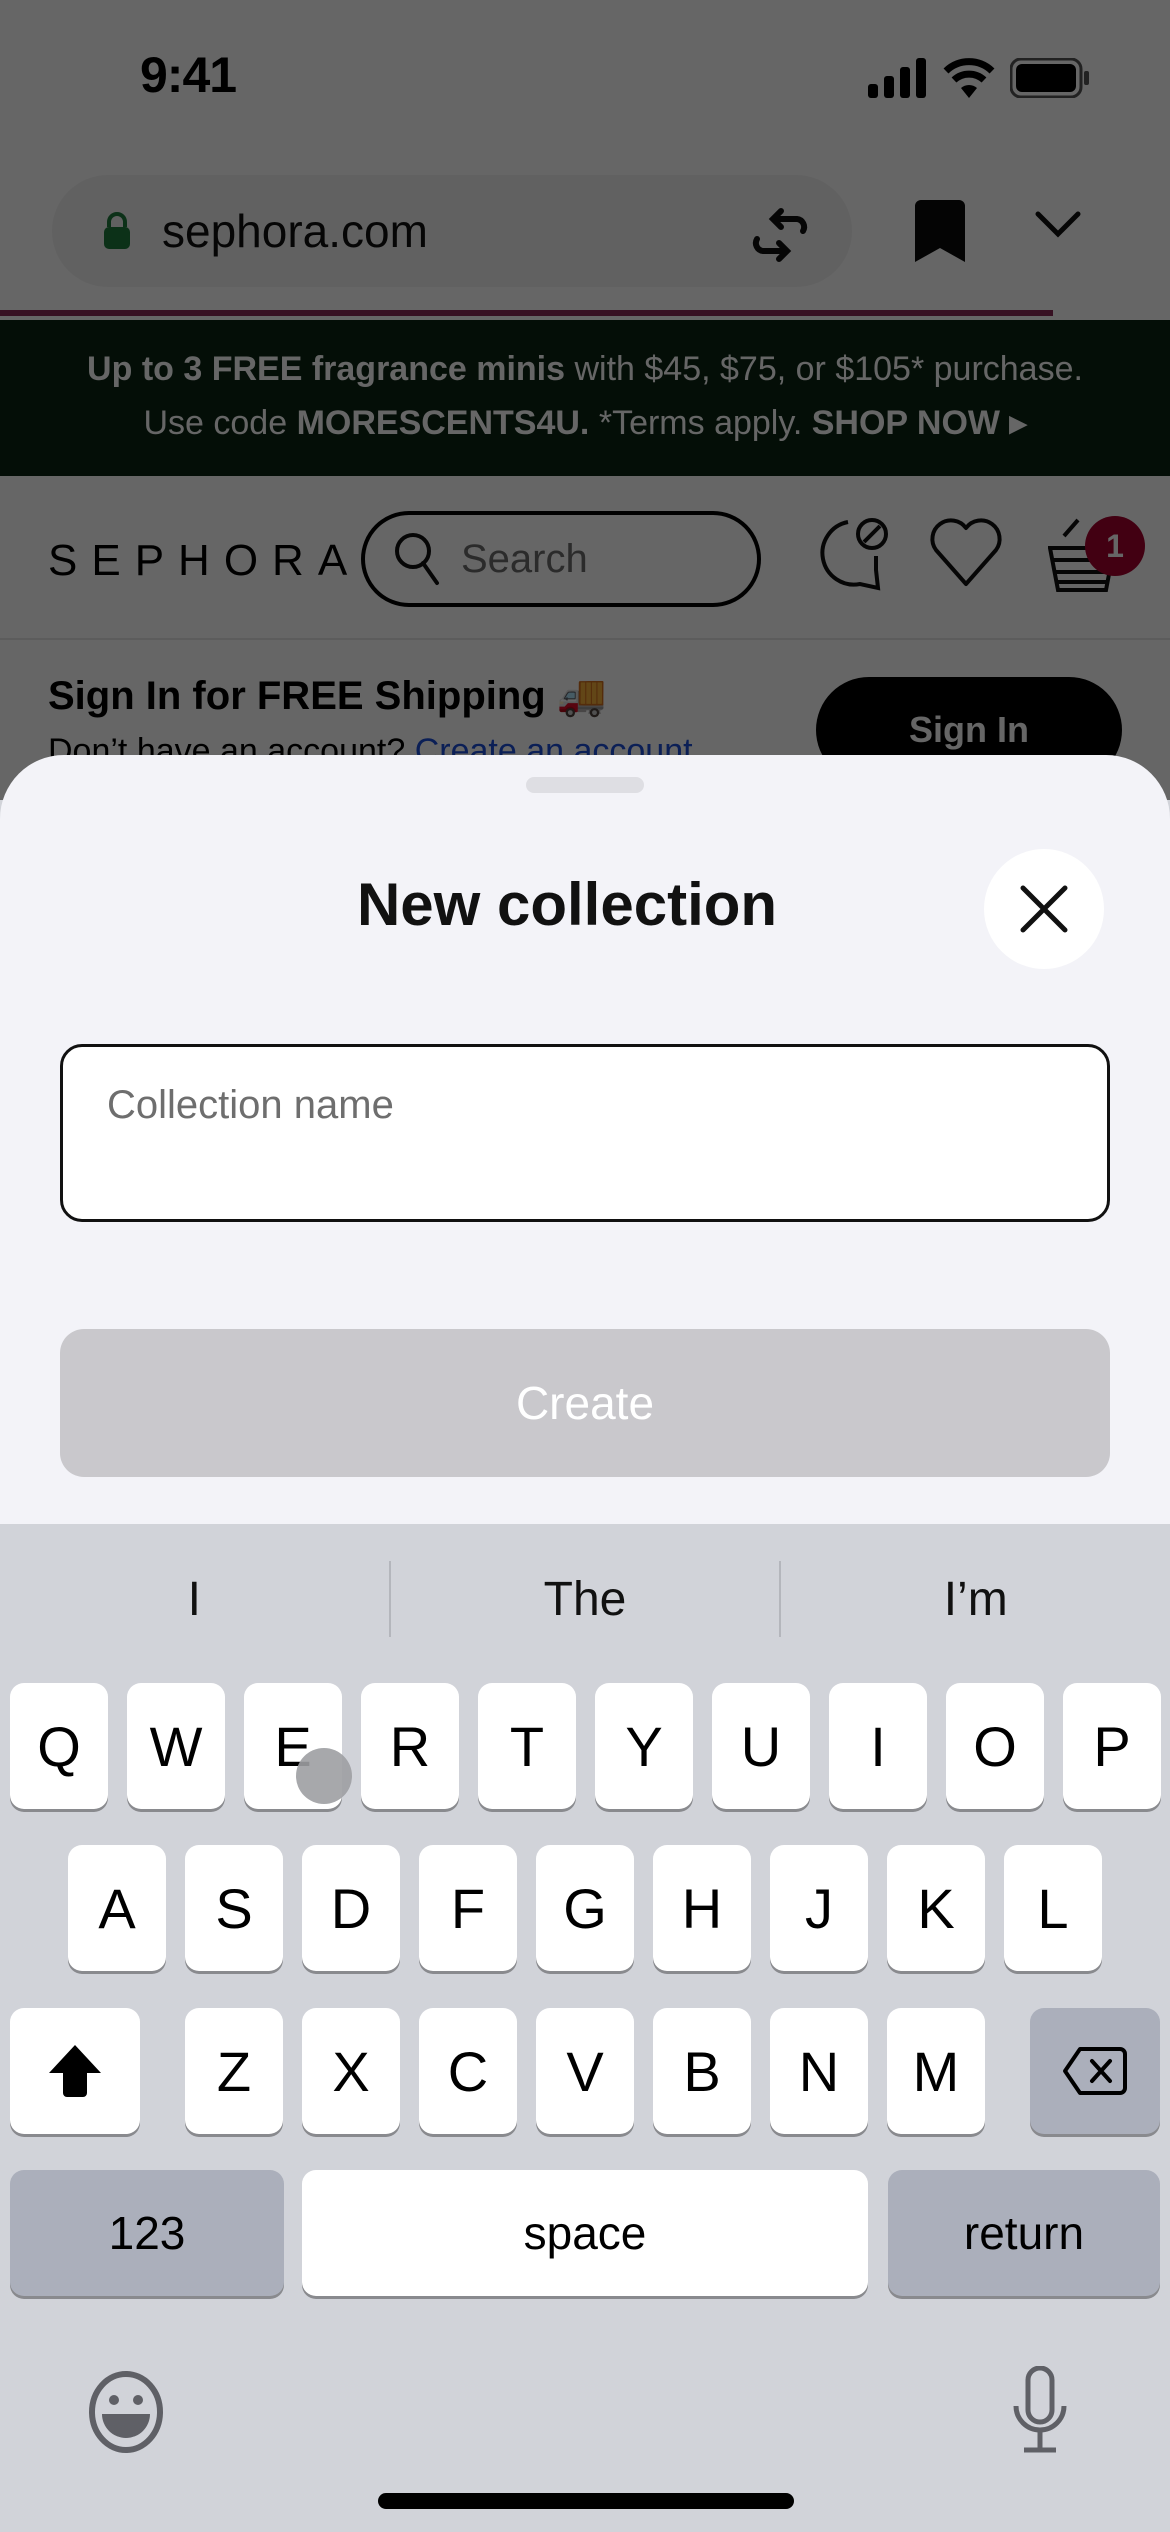 The image size is (1170, 2532). I want to click on shift-icon, so click(75, 2071).